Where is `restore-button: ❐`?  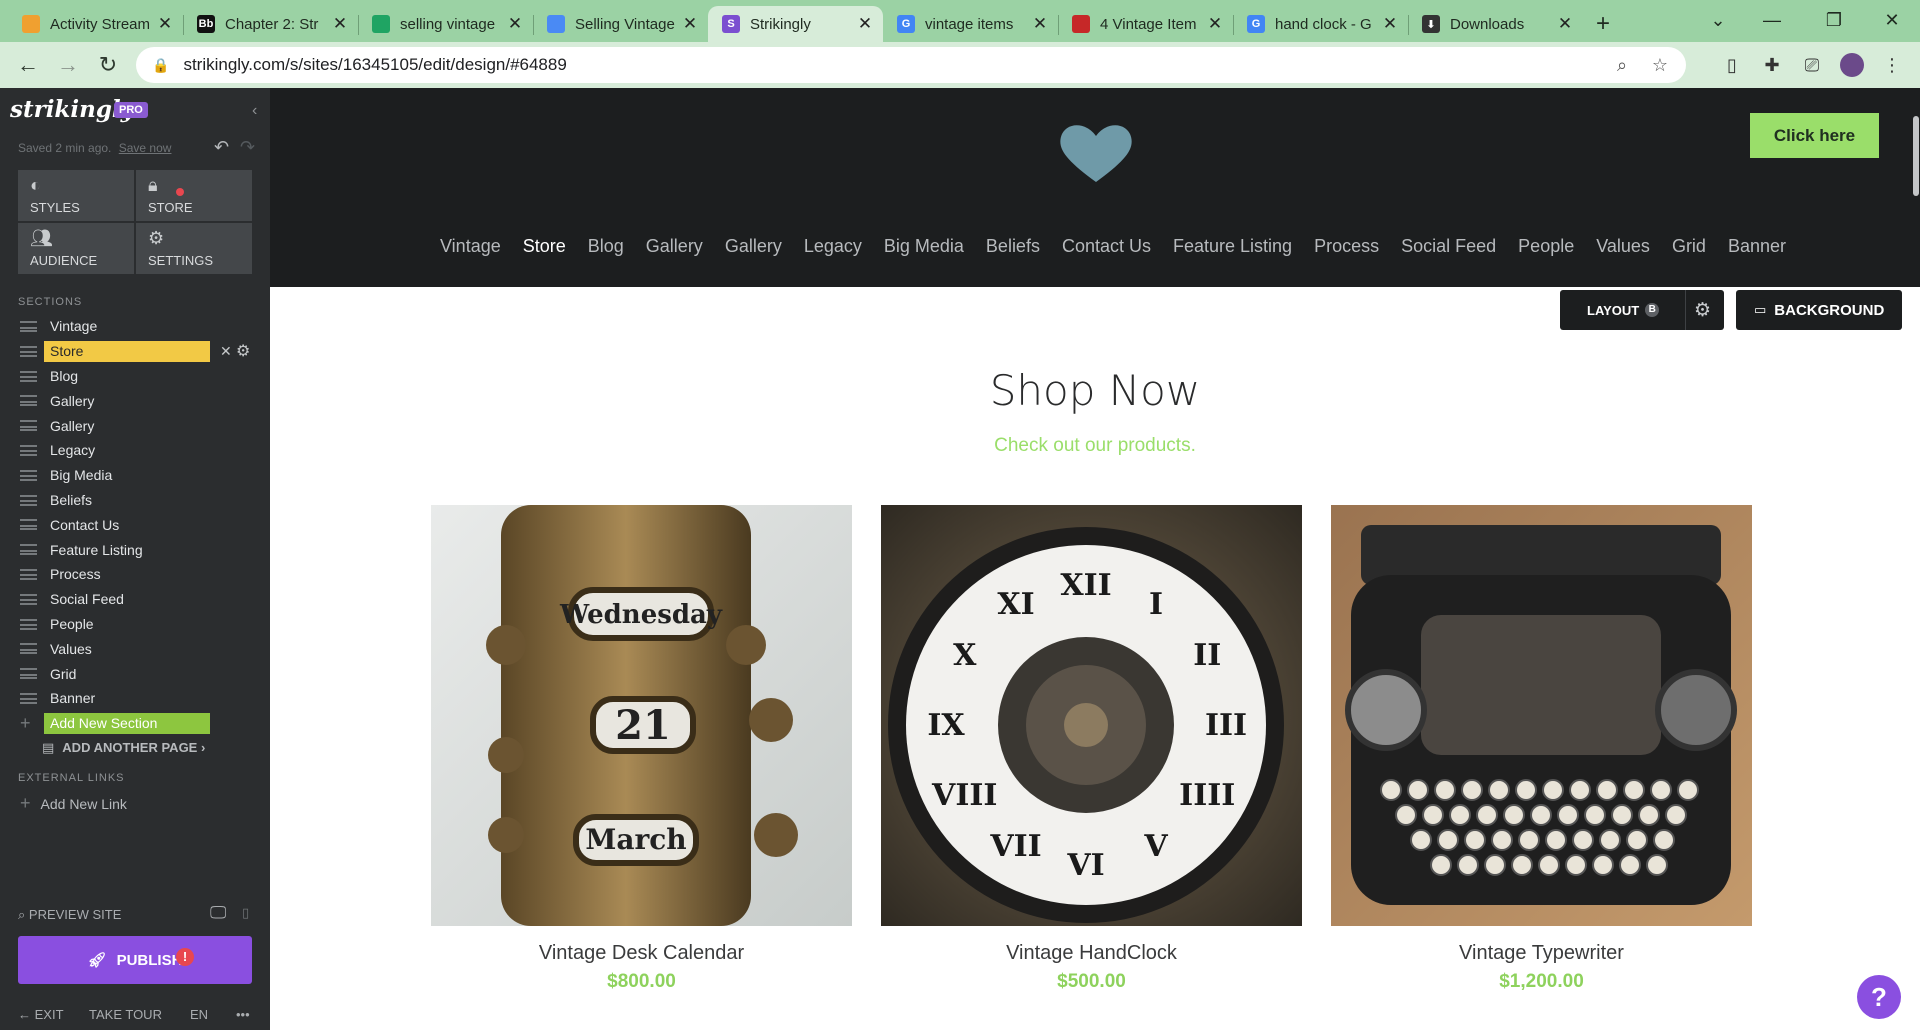 restore-button: ❐ is located at coordinates (1834, 20).